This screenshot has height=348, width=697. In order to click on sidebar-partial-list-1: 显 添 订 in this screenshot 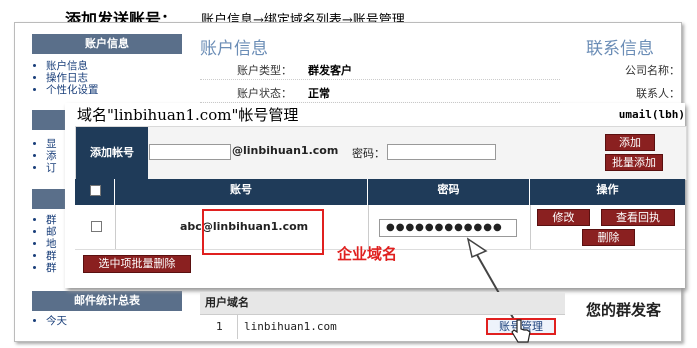, I will do `click(51, 156)`.